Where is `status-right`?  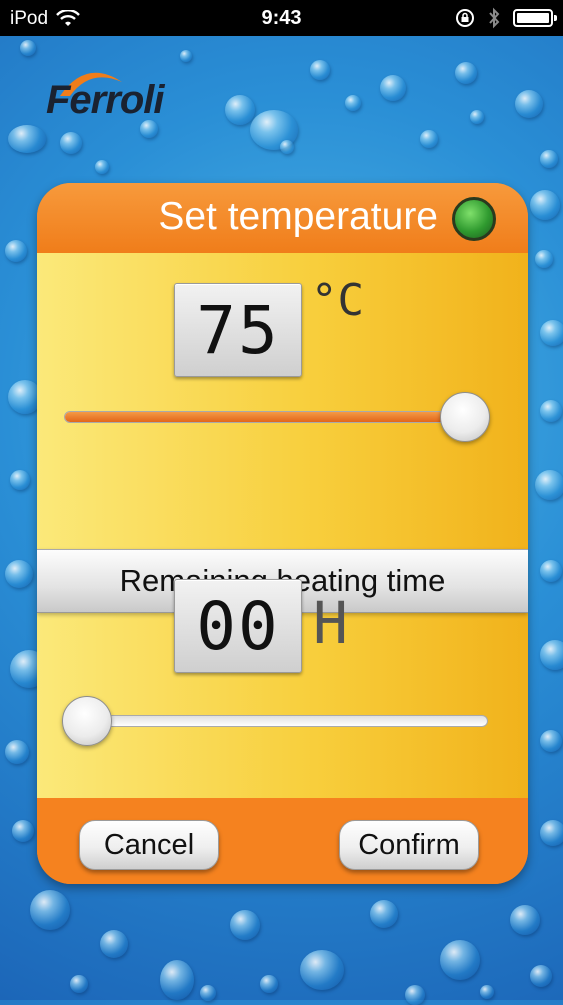
status-right is located at coordinates (506, 18).